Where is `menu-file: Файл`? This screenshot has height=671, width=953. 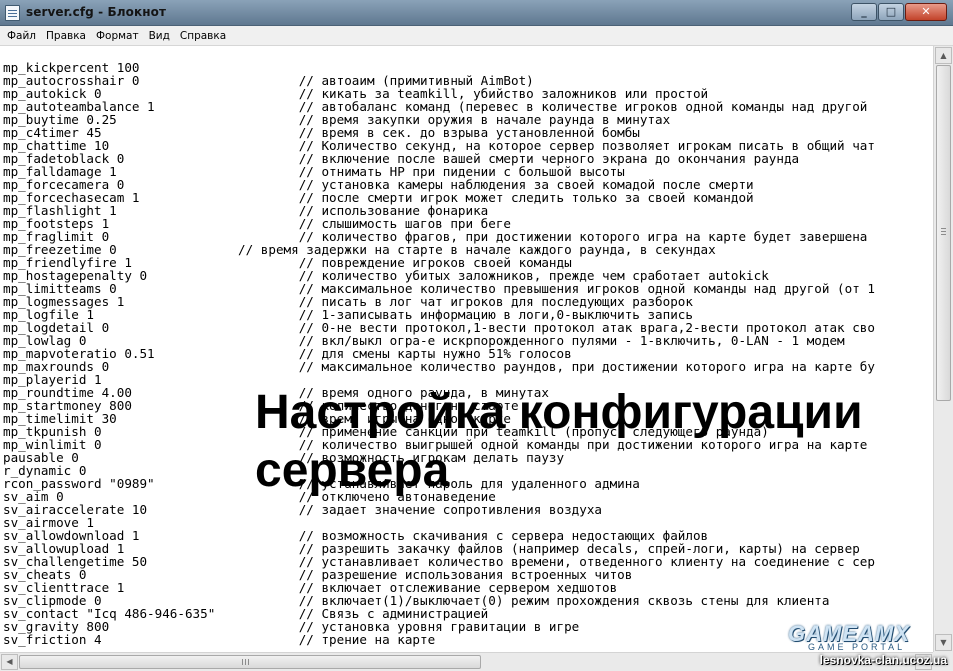 menu-file: Файл is located at coordinates (21, 36).